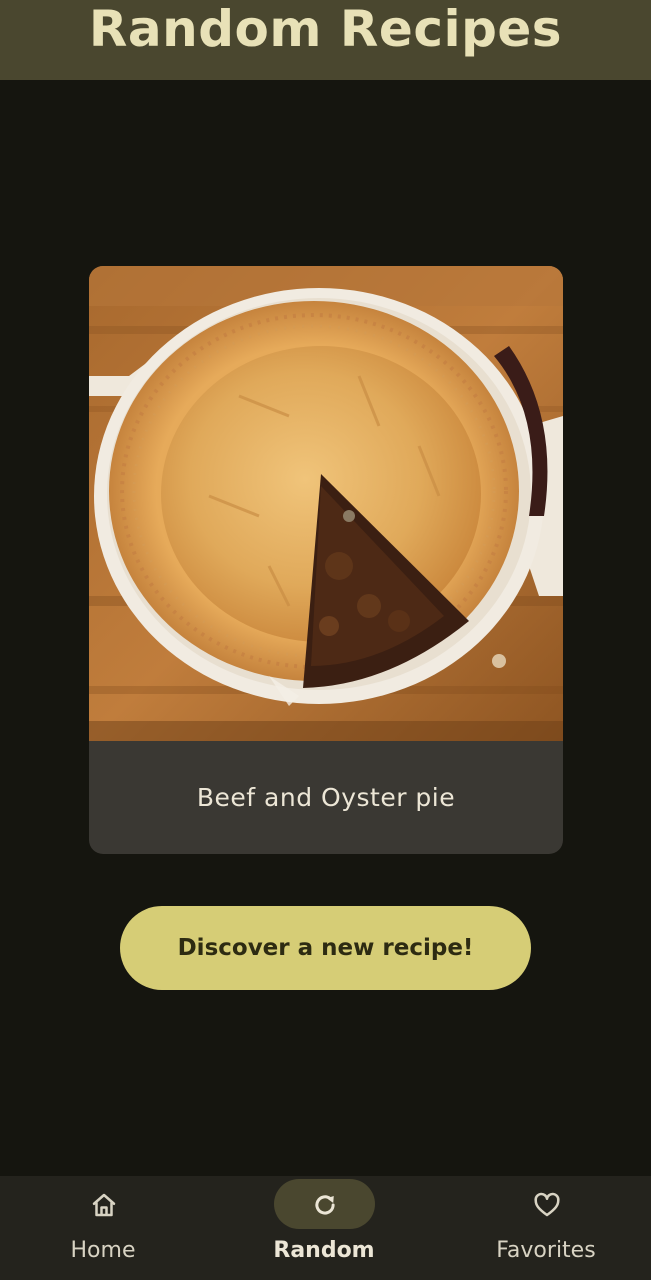 This screenshot has height=1280, width=651. I want to click on nav-item-favorites: Favorites, so click(546, 1228).